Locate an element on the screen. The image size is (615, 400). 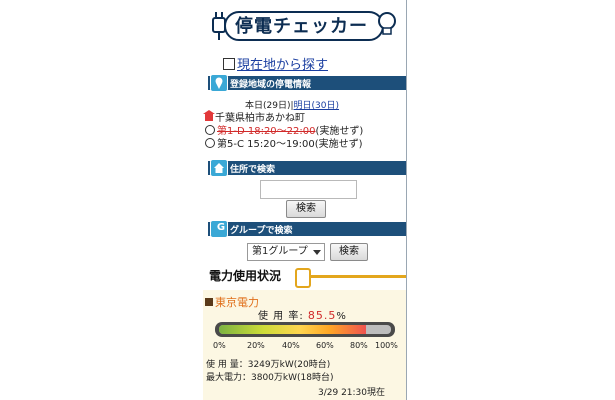
plan-status: (実施せず) is located at coordinates (338, 144).